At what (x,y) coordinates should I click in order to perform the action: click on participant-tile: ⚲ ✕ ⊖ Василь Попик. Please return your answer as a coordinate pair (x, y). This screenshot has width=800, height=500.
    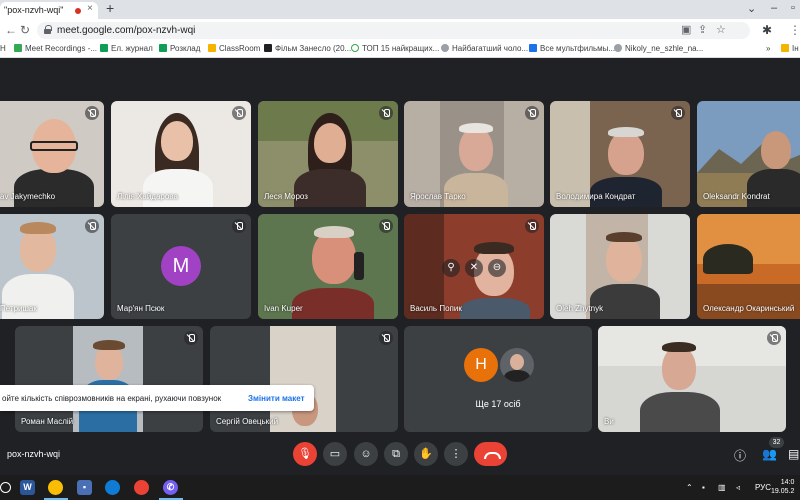
    Looking at the image, I should click on (474, 266).